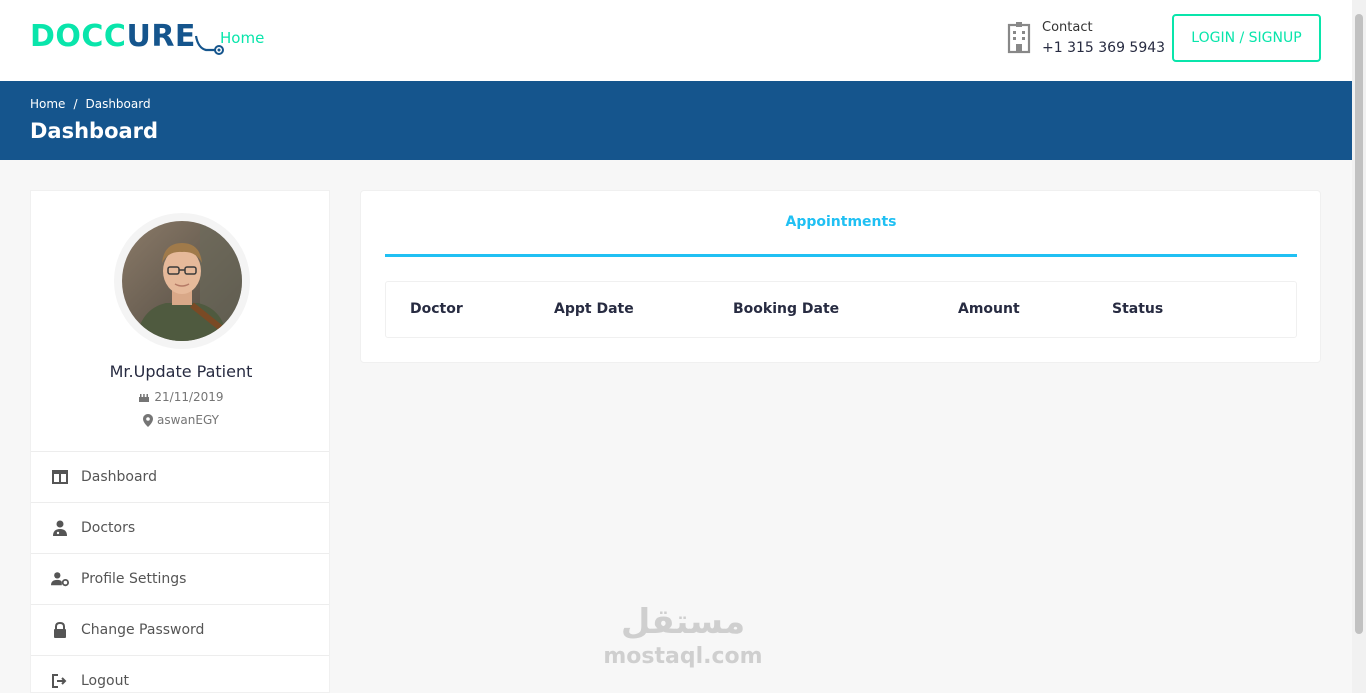 The image size is (1366, 693). Describe the element at coordinates (180, 674) in the screenshot. I see `menu-item-logout: Logout` at that location.